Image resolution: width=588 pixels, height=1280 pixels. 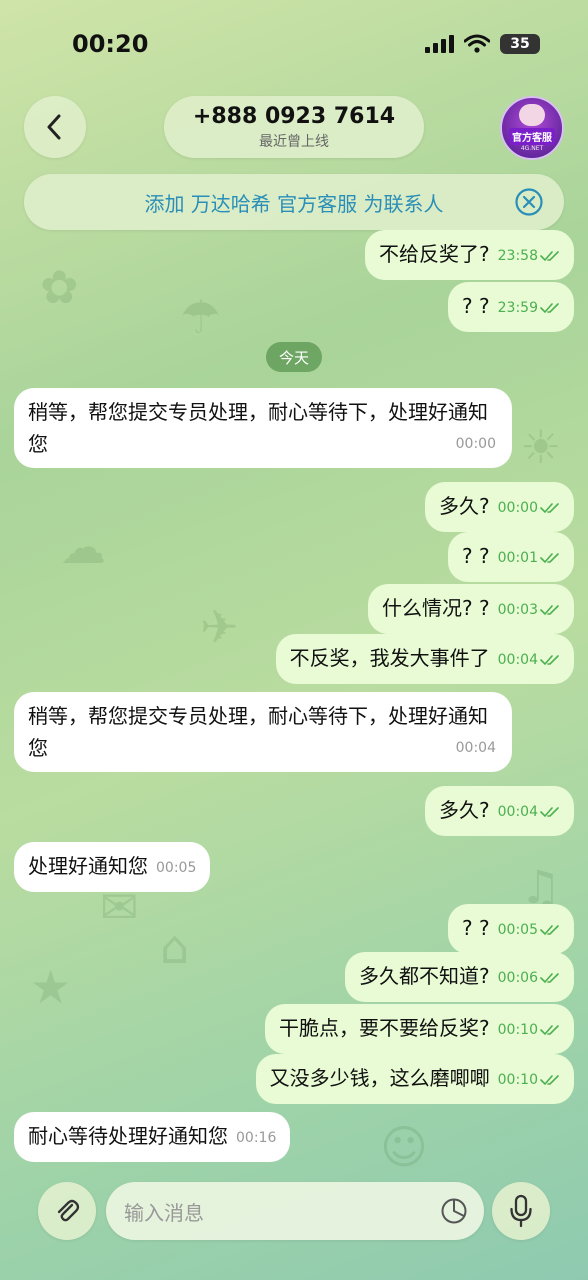 I want to click on message-bubble: 处理好通知您 00:05, so click(x=112, y=867).